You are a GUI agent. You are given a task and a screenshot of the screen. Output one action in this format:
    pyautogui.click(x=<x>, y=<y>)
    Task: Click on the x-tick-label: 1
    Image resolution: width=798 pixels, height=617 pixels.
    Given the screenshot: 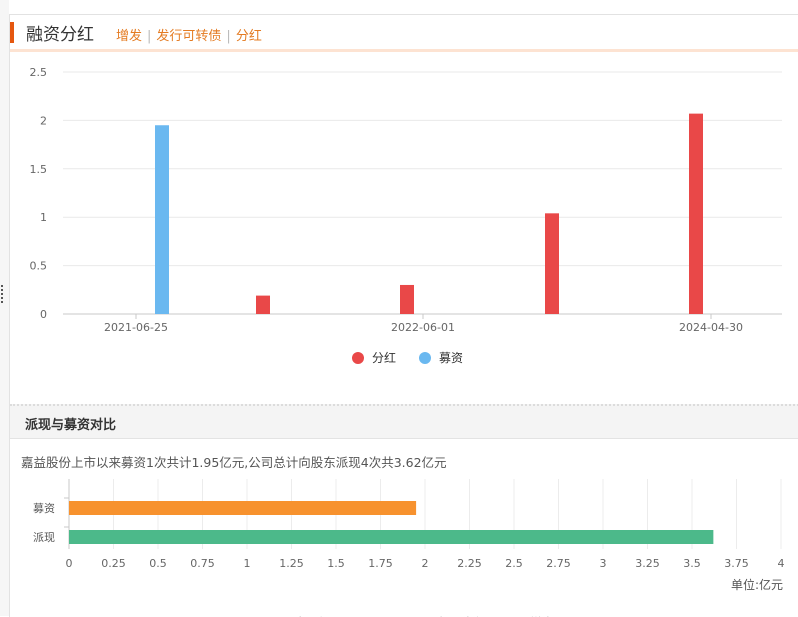 What is the action you would take?
    pyautogui.click(x=247, y=563)
    